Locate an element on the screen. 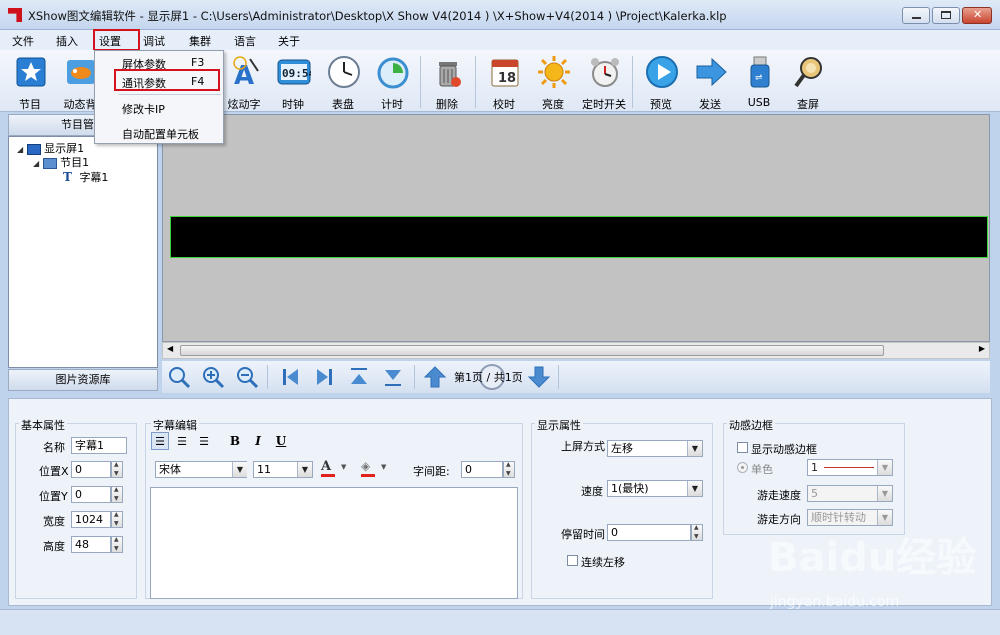 This screenshot has height=635, width=1000. tree-node-subtitle: T 字幕1 is located at coordinates (85, 177).